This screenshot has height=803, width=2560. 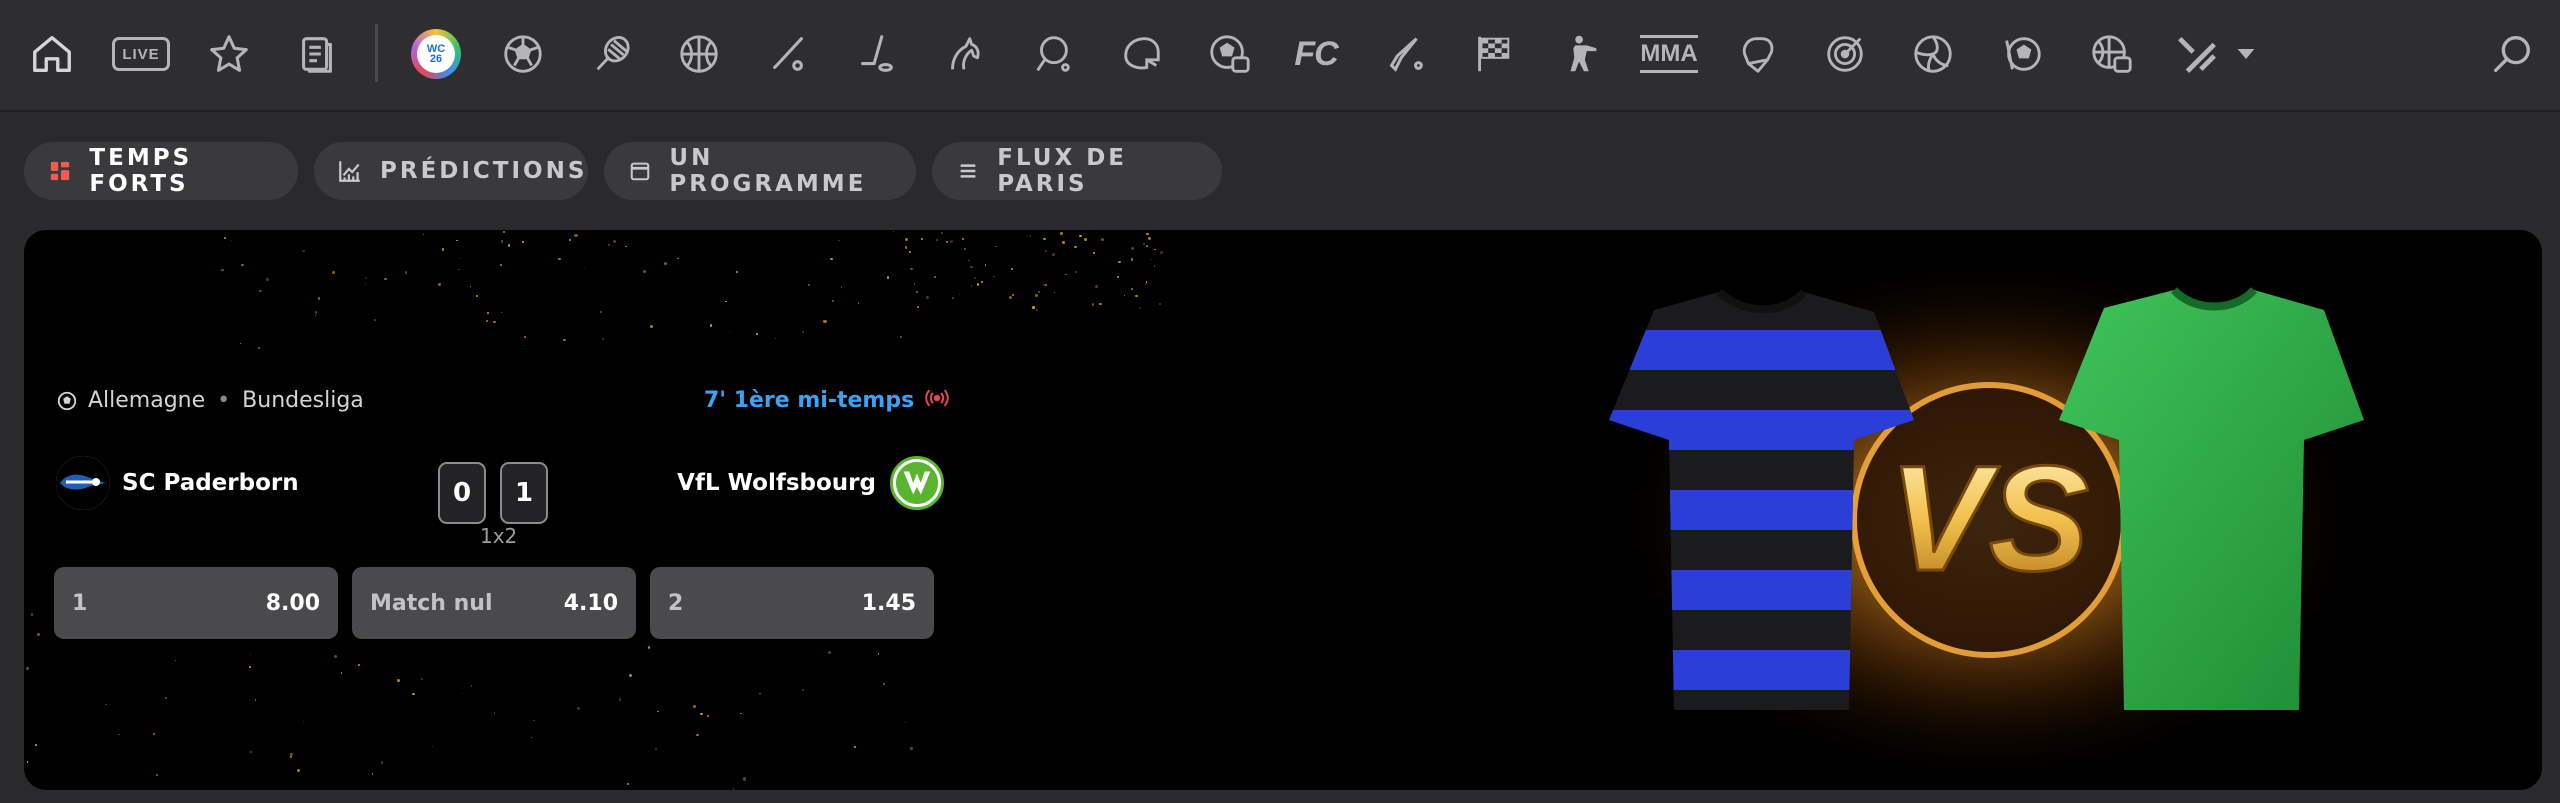 I want to click on odds-button-draw: Match nul 4.10, so click(x=494, y=603).